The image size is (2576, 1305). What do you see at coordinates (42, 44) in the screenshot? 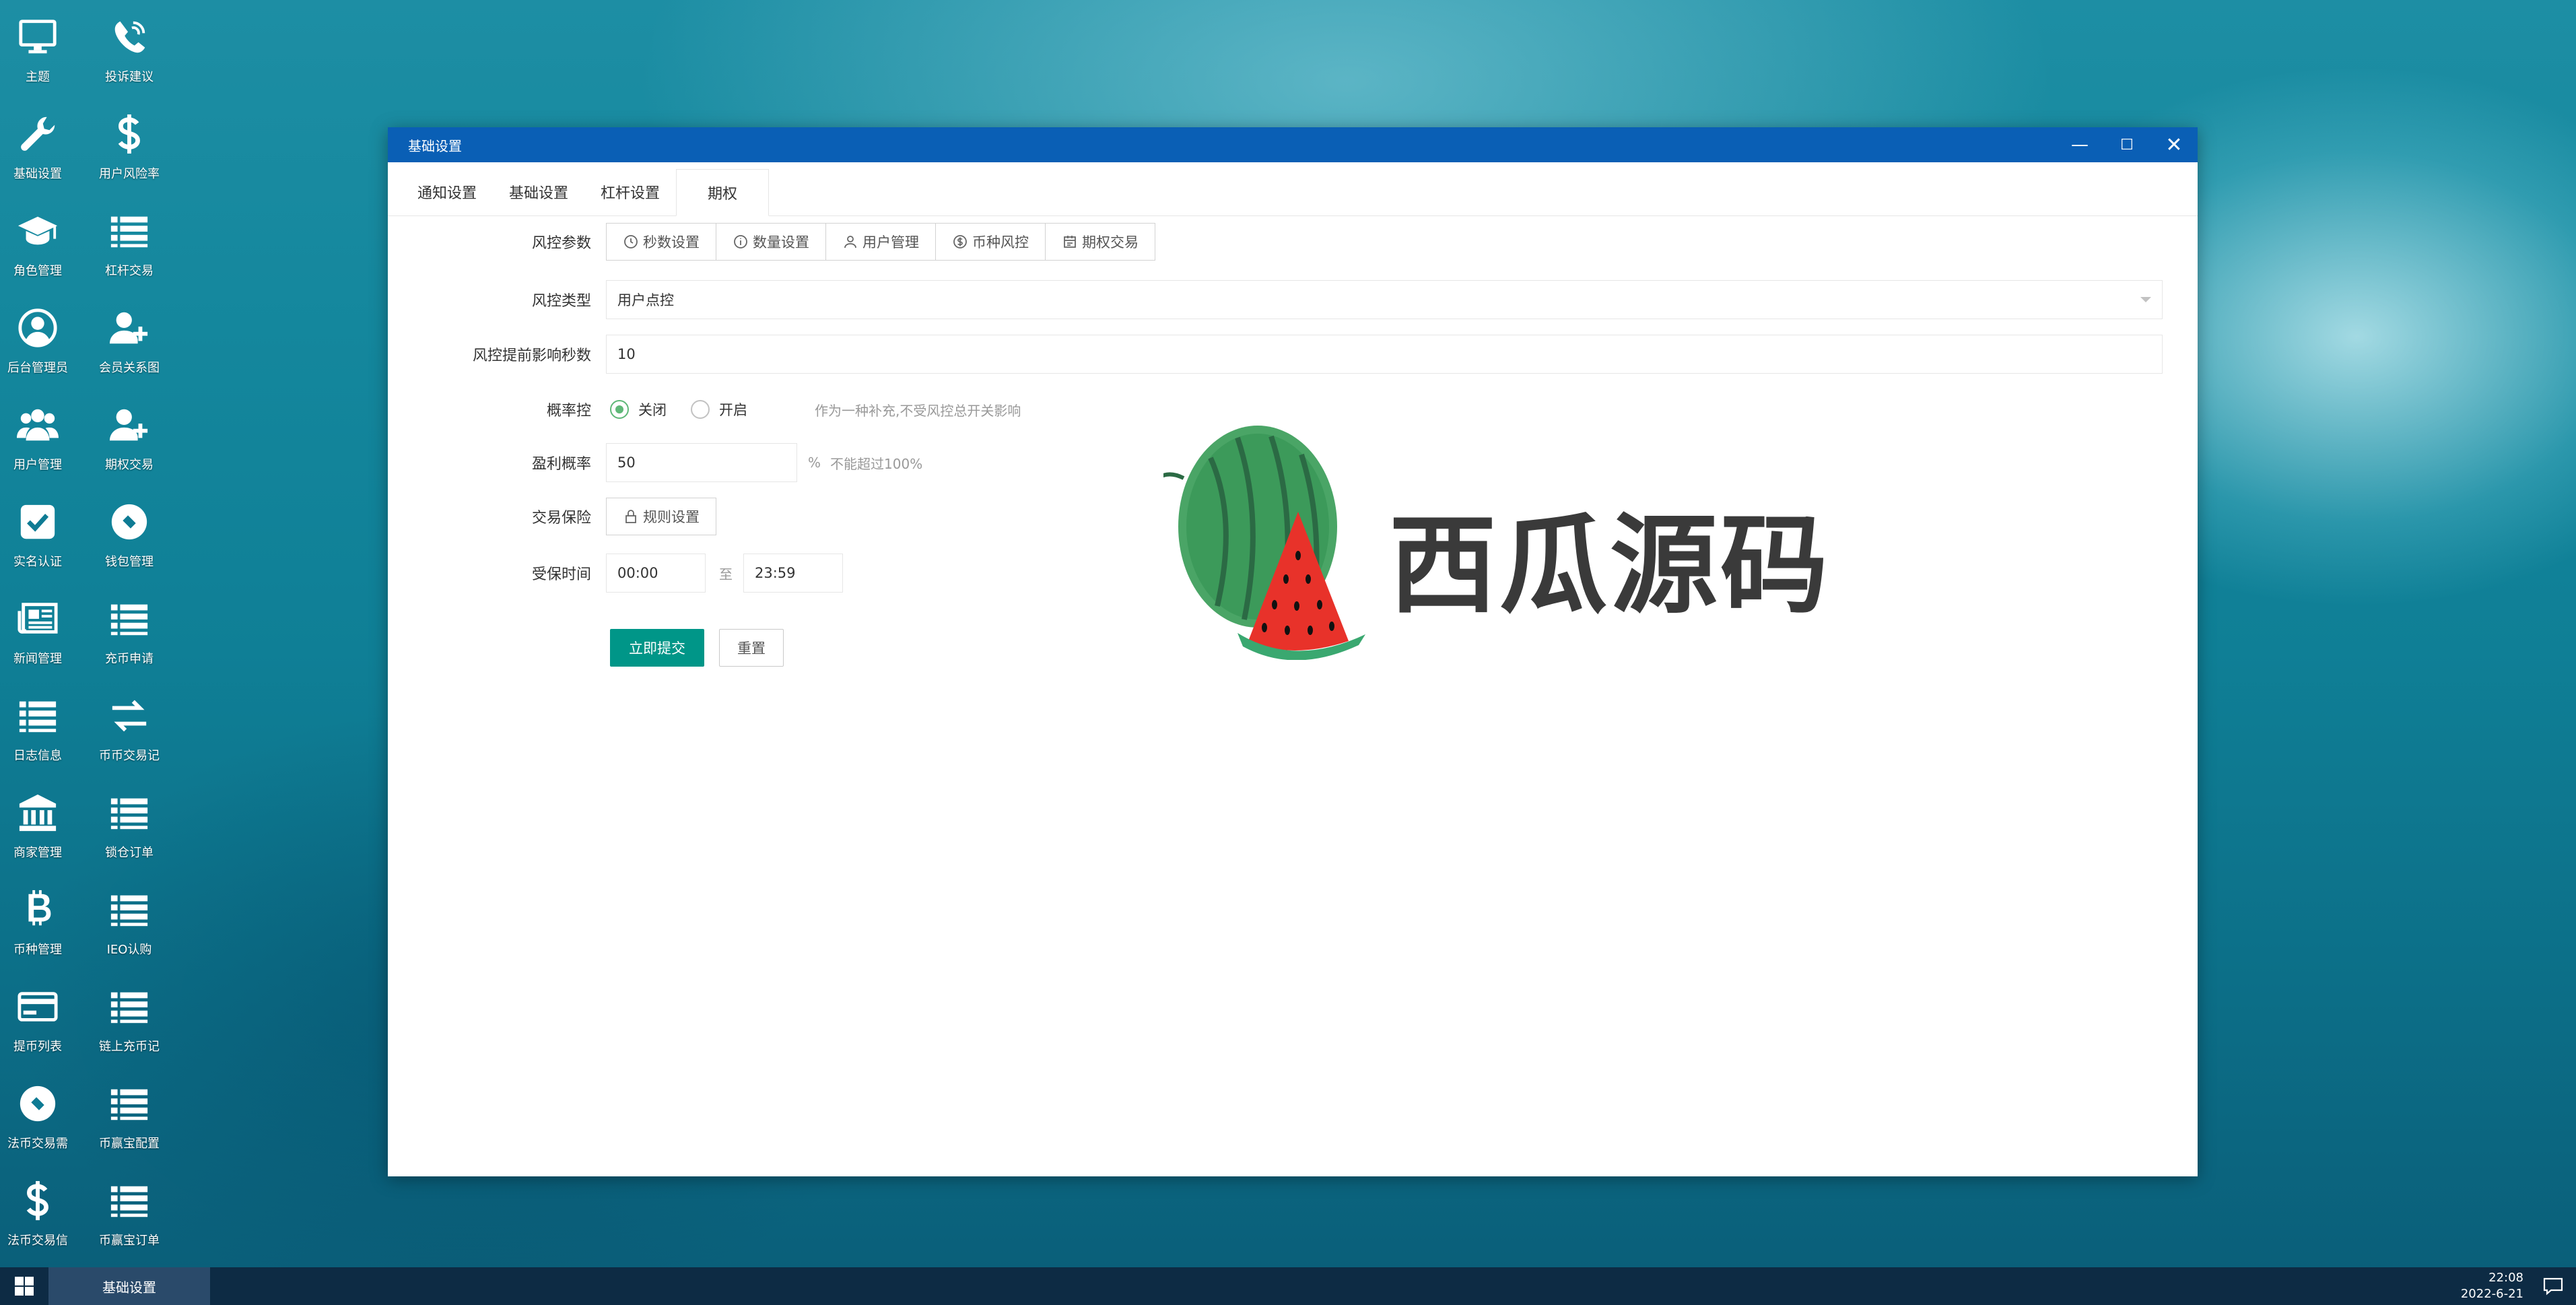
I see `desktop-icon: 主题` at bounding box center [42, 44].